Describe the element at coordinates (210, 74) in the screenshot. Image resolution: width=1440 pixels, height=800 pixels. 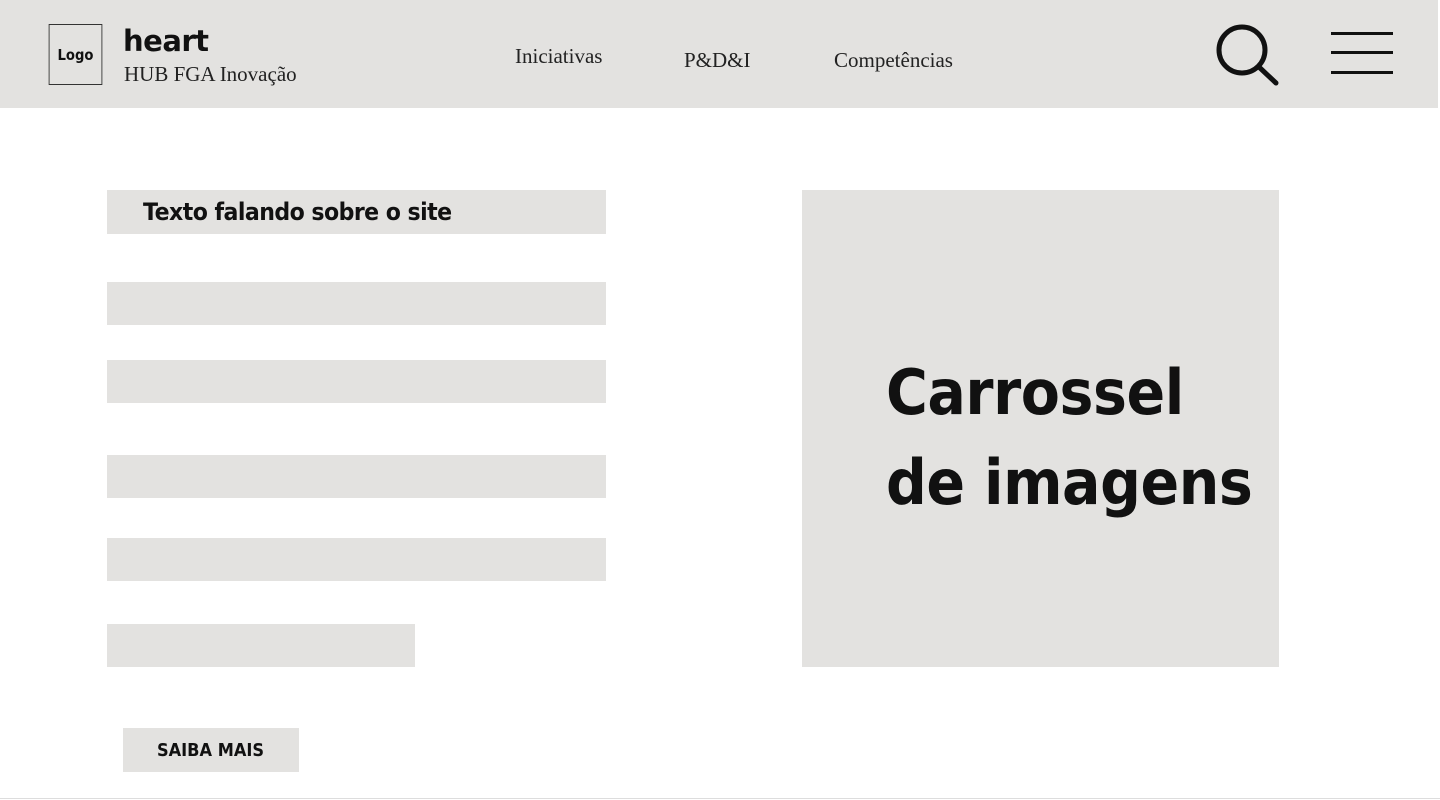
I see `brand-subtitle: HUB FGA Inovação` at that location.